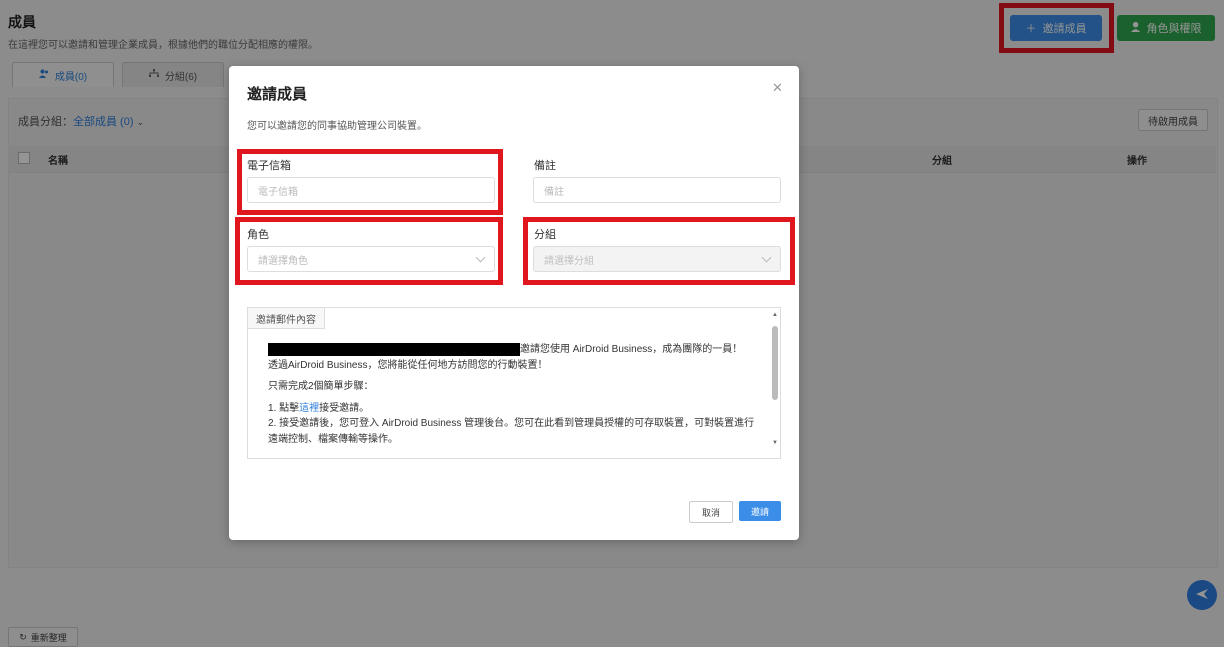  Describe the element at coordinates (760, 511) in the screenshot. I see `invite-confirm-button: 邀請` at that location.